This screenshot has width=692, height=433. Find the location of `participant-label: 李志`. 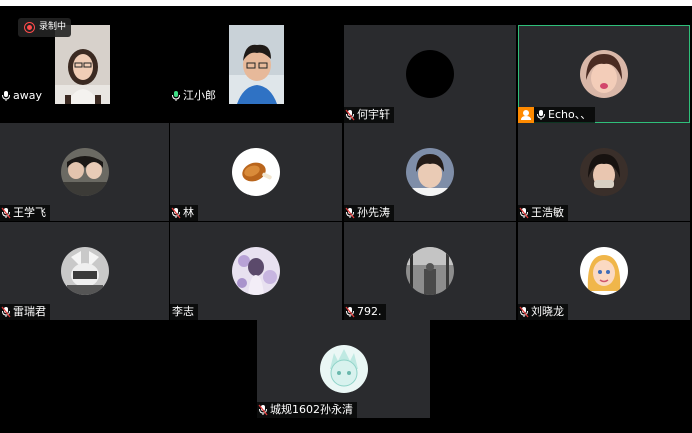

participant-label: 李志 is located at coordinates (184, 312).